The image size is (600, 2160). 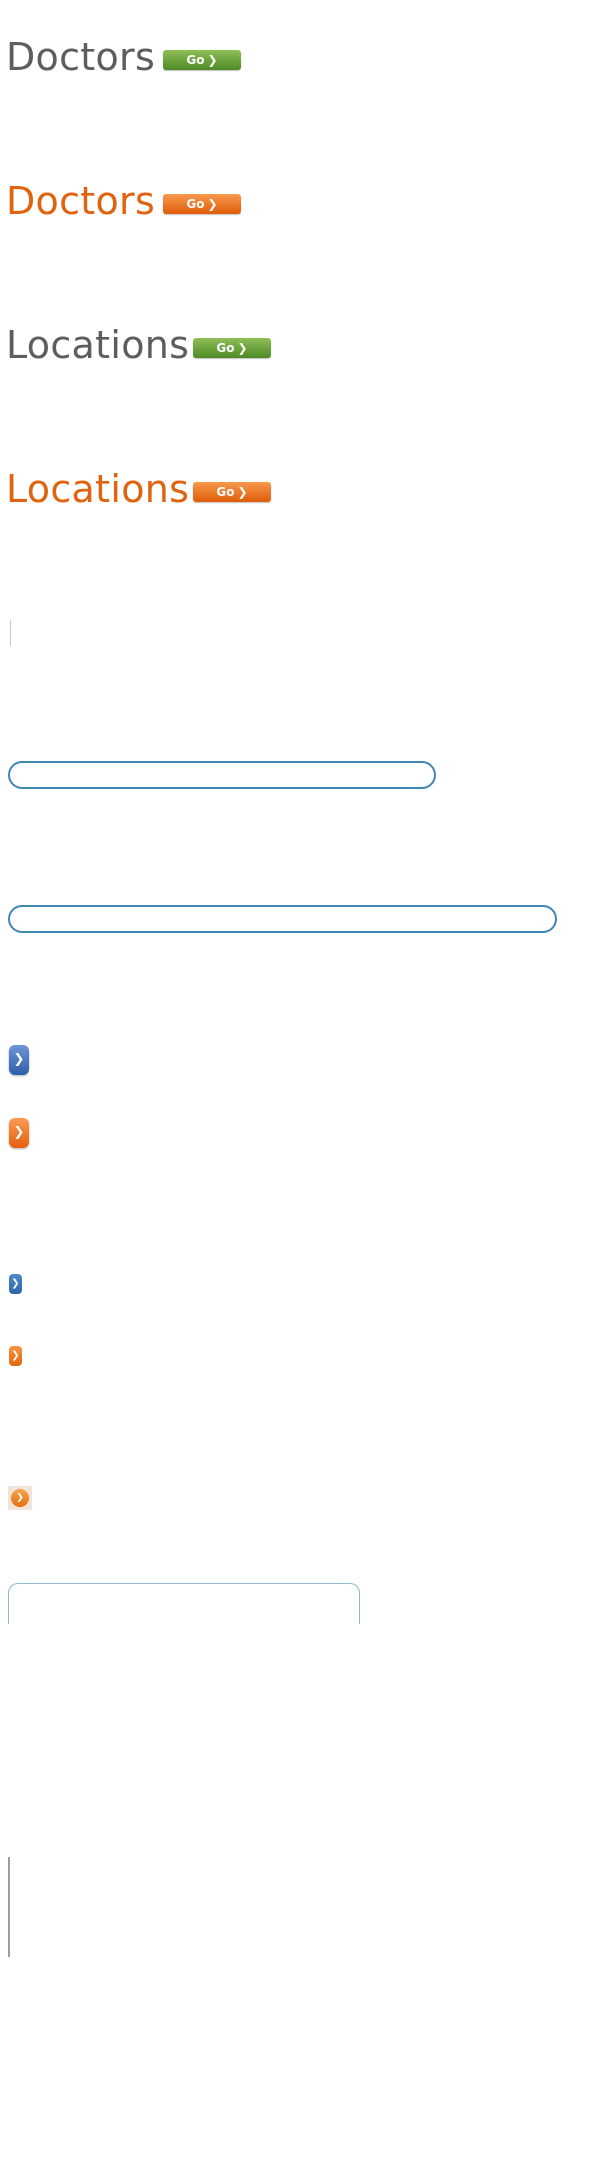 I want to click on locations-go-button-orange: Go ❯, so click(x=232, y=492).